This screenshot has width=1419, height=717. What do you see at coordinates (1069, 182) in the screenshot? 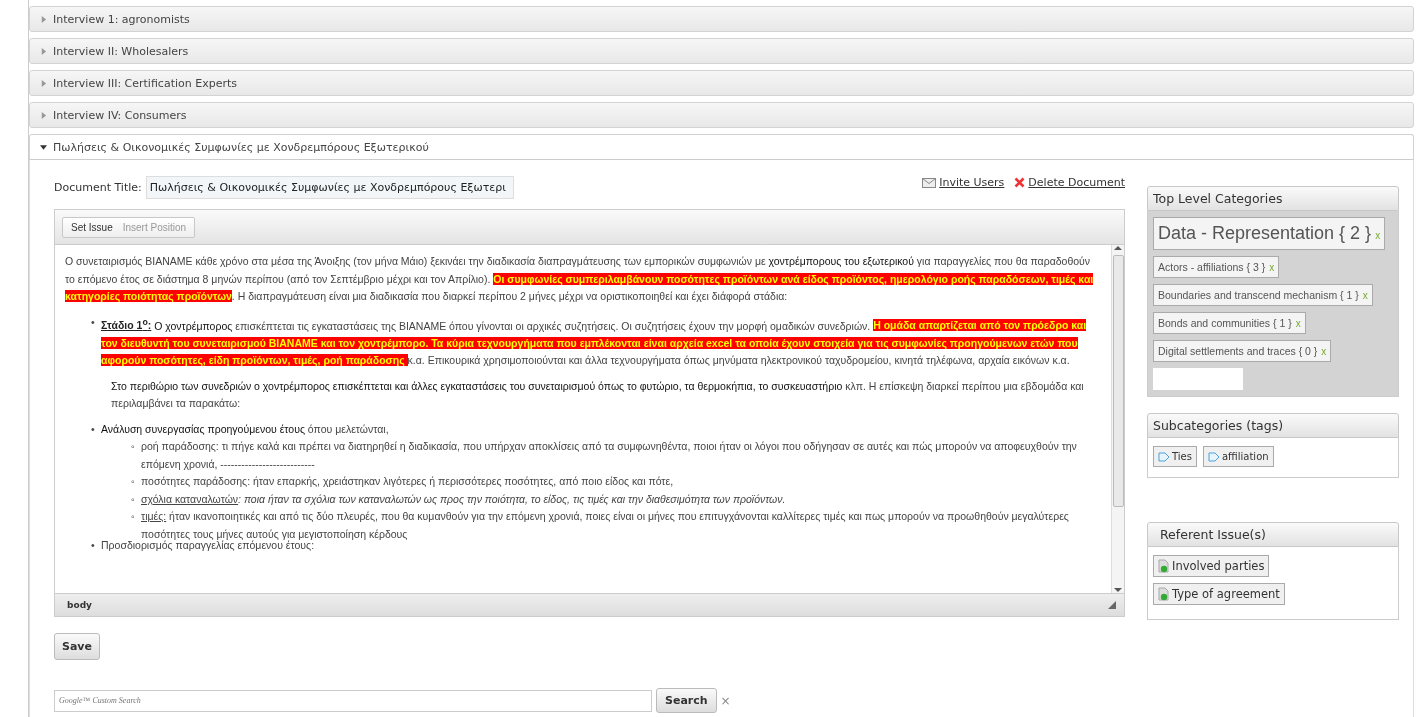
I see `action-link: Delete Document` at bounding box center [1069, 182].